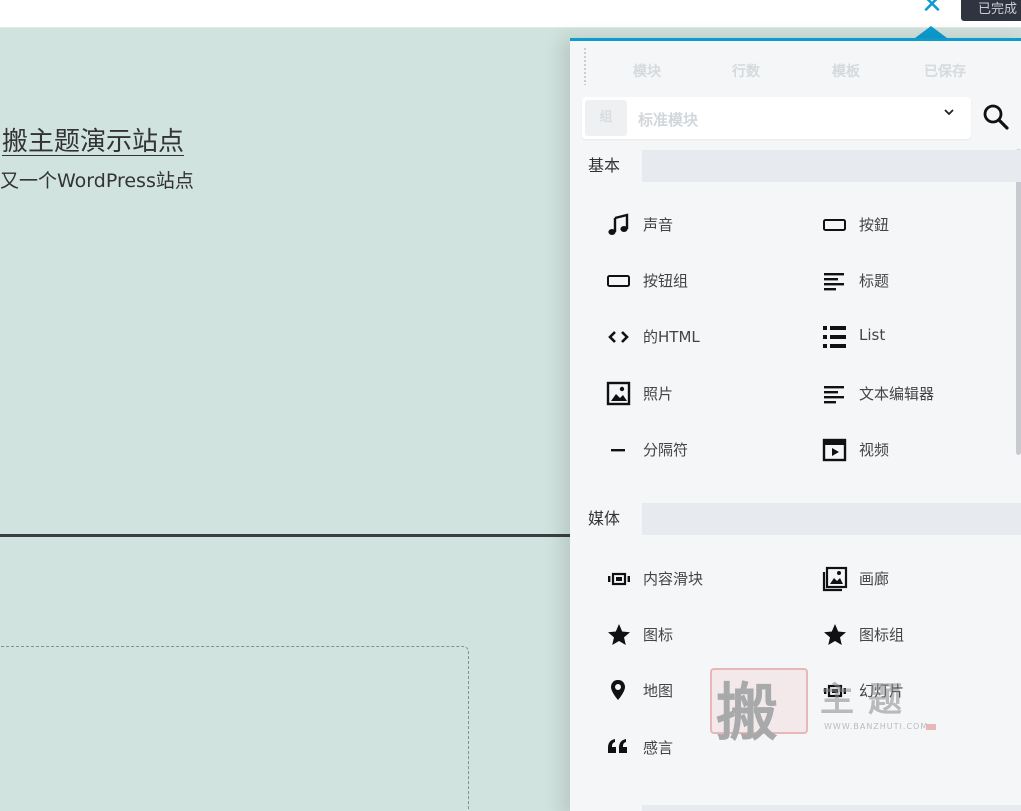 The image size is (1021, 811). Describe the element at coordinates (921, 635) in the screenshot. I see `module-item-icon-group: 图标组` at that location.